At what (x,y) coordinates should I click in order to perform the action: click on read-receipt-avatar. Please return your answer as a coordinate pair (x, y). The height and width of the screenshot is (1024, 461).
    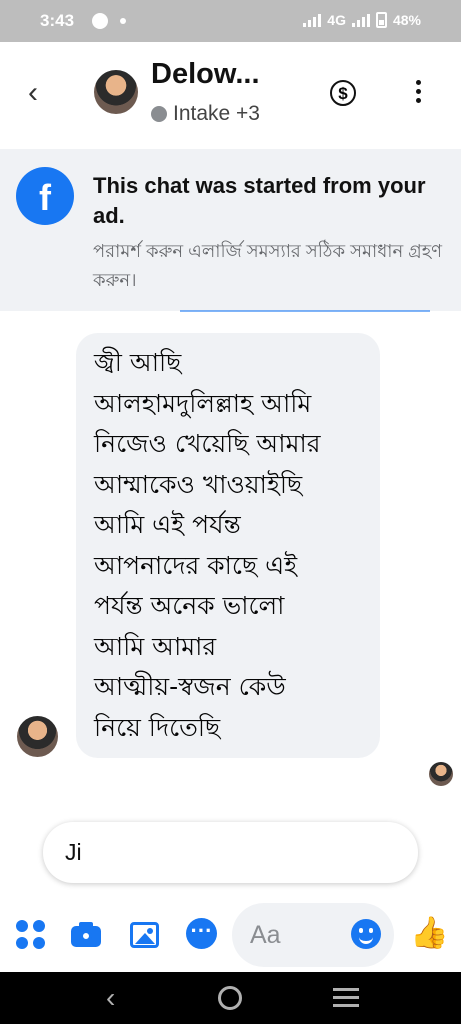
    Looking at the image, I should click on (441, 774).